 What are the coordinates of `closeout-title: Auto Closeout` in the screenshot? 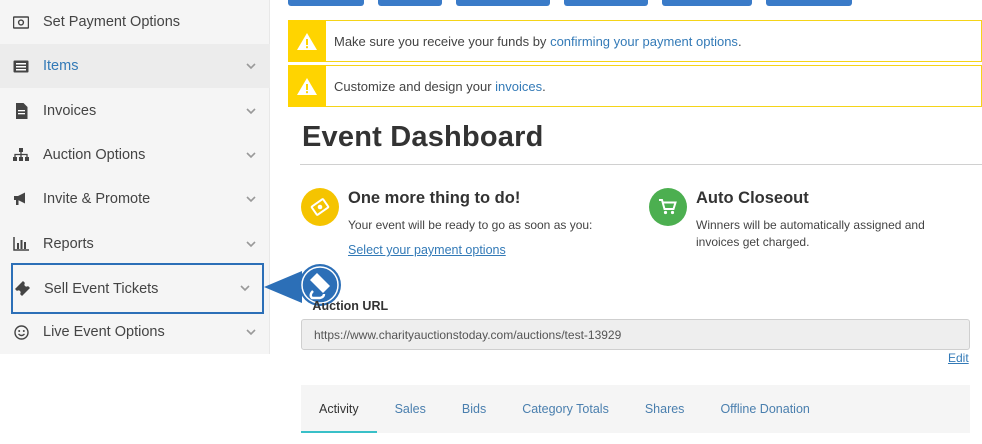 It's located at (752, 198).